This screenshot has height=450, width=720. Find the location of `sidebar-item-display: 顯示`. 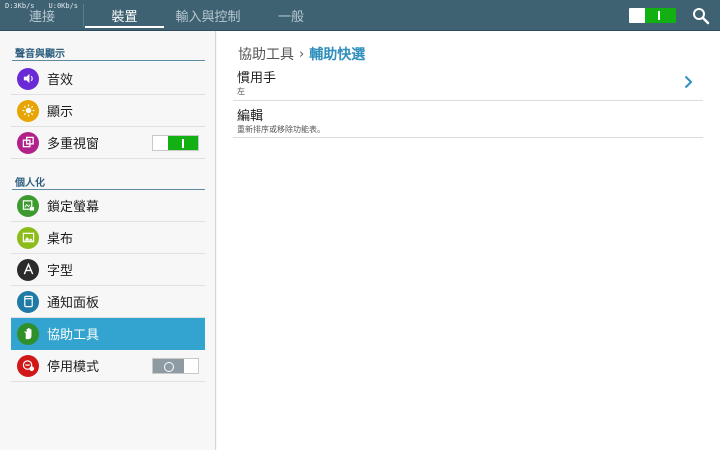

sidebar-item-display: 顯示 is located at coordinates (108, 111).